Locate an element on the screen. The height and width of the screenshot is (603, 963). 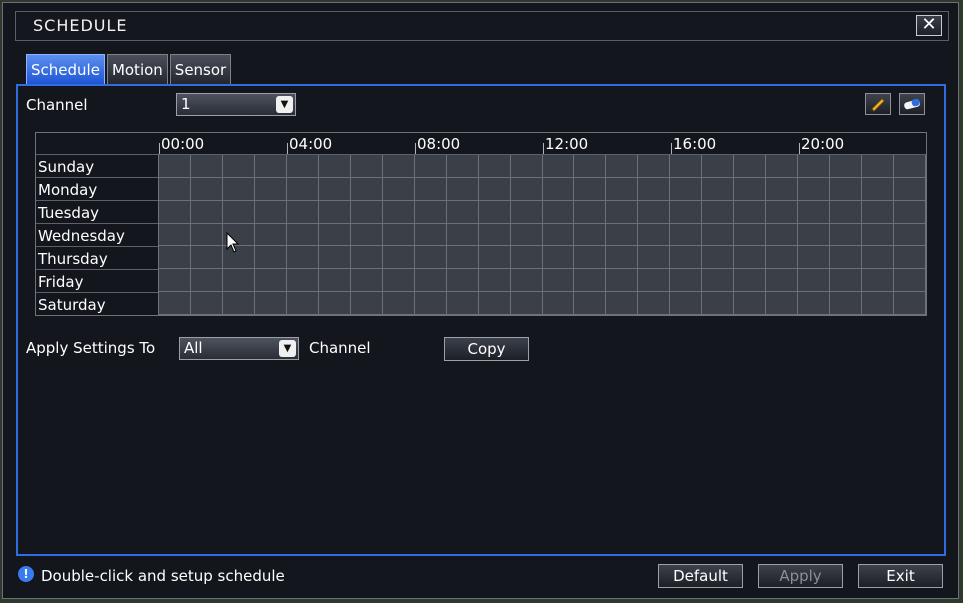
tab-schedule: Schedule is located at coordinates (65, 69).